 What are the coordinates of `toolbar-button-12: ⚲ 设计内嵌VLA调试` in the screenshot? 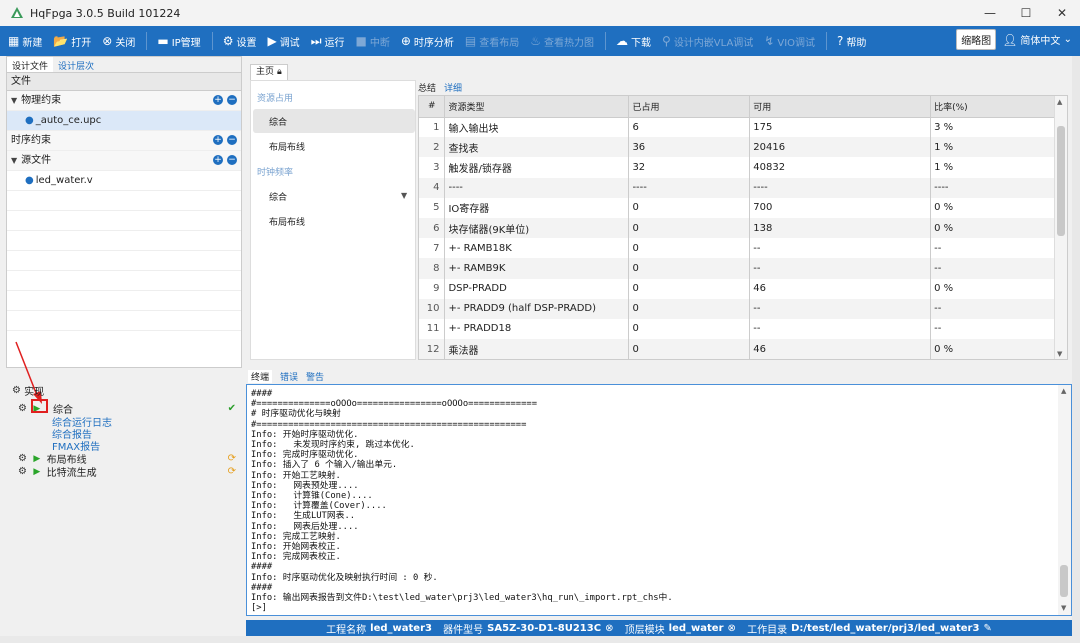 It's located at (707, 41).